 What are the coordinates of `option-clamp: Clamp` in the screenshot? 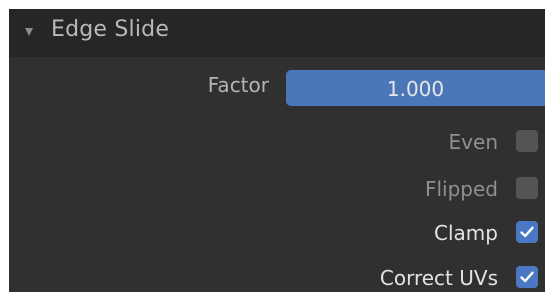 It's located at (277, 233).